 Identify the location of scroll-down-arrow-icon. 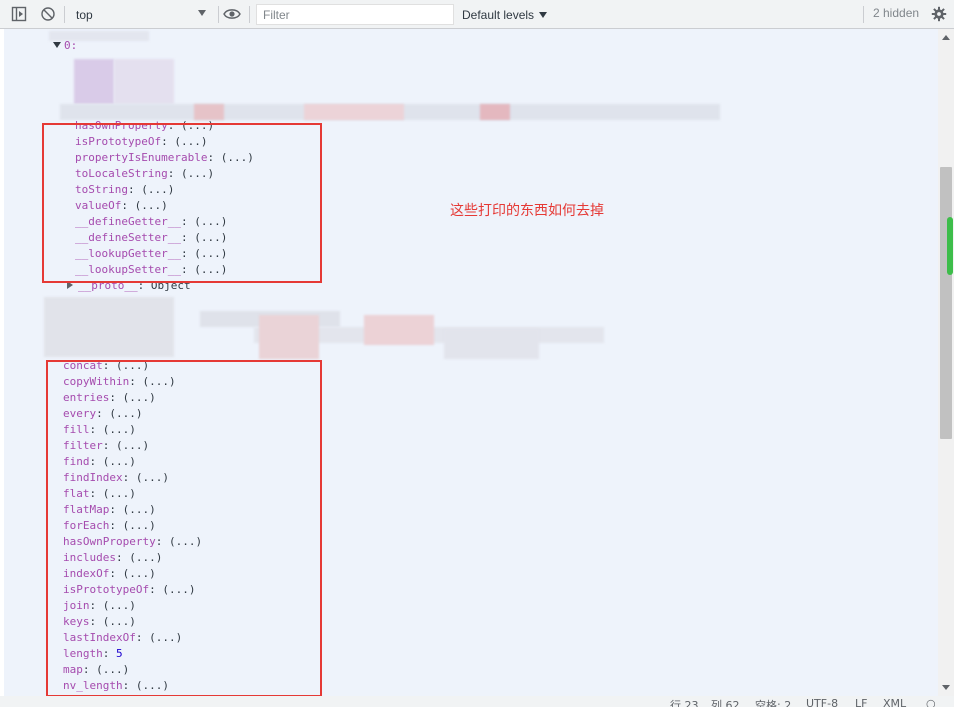
(946, 687).